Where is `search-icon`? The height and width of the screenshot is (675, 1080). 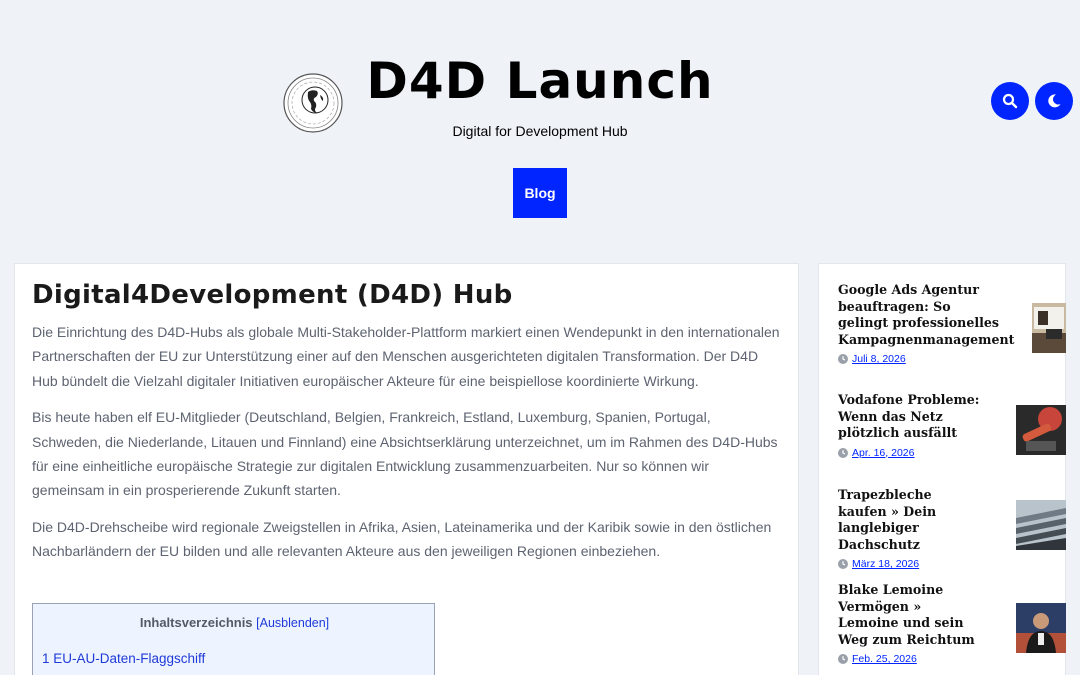 search-icon is located at coordinates (1010, 101).